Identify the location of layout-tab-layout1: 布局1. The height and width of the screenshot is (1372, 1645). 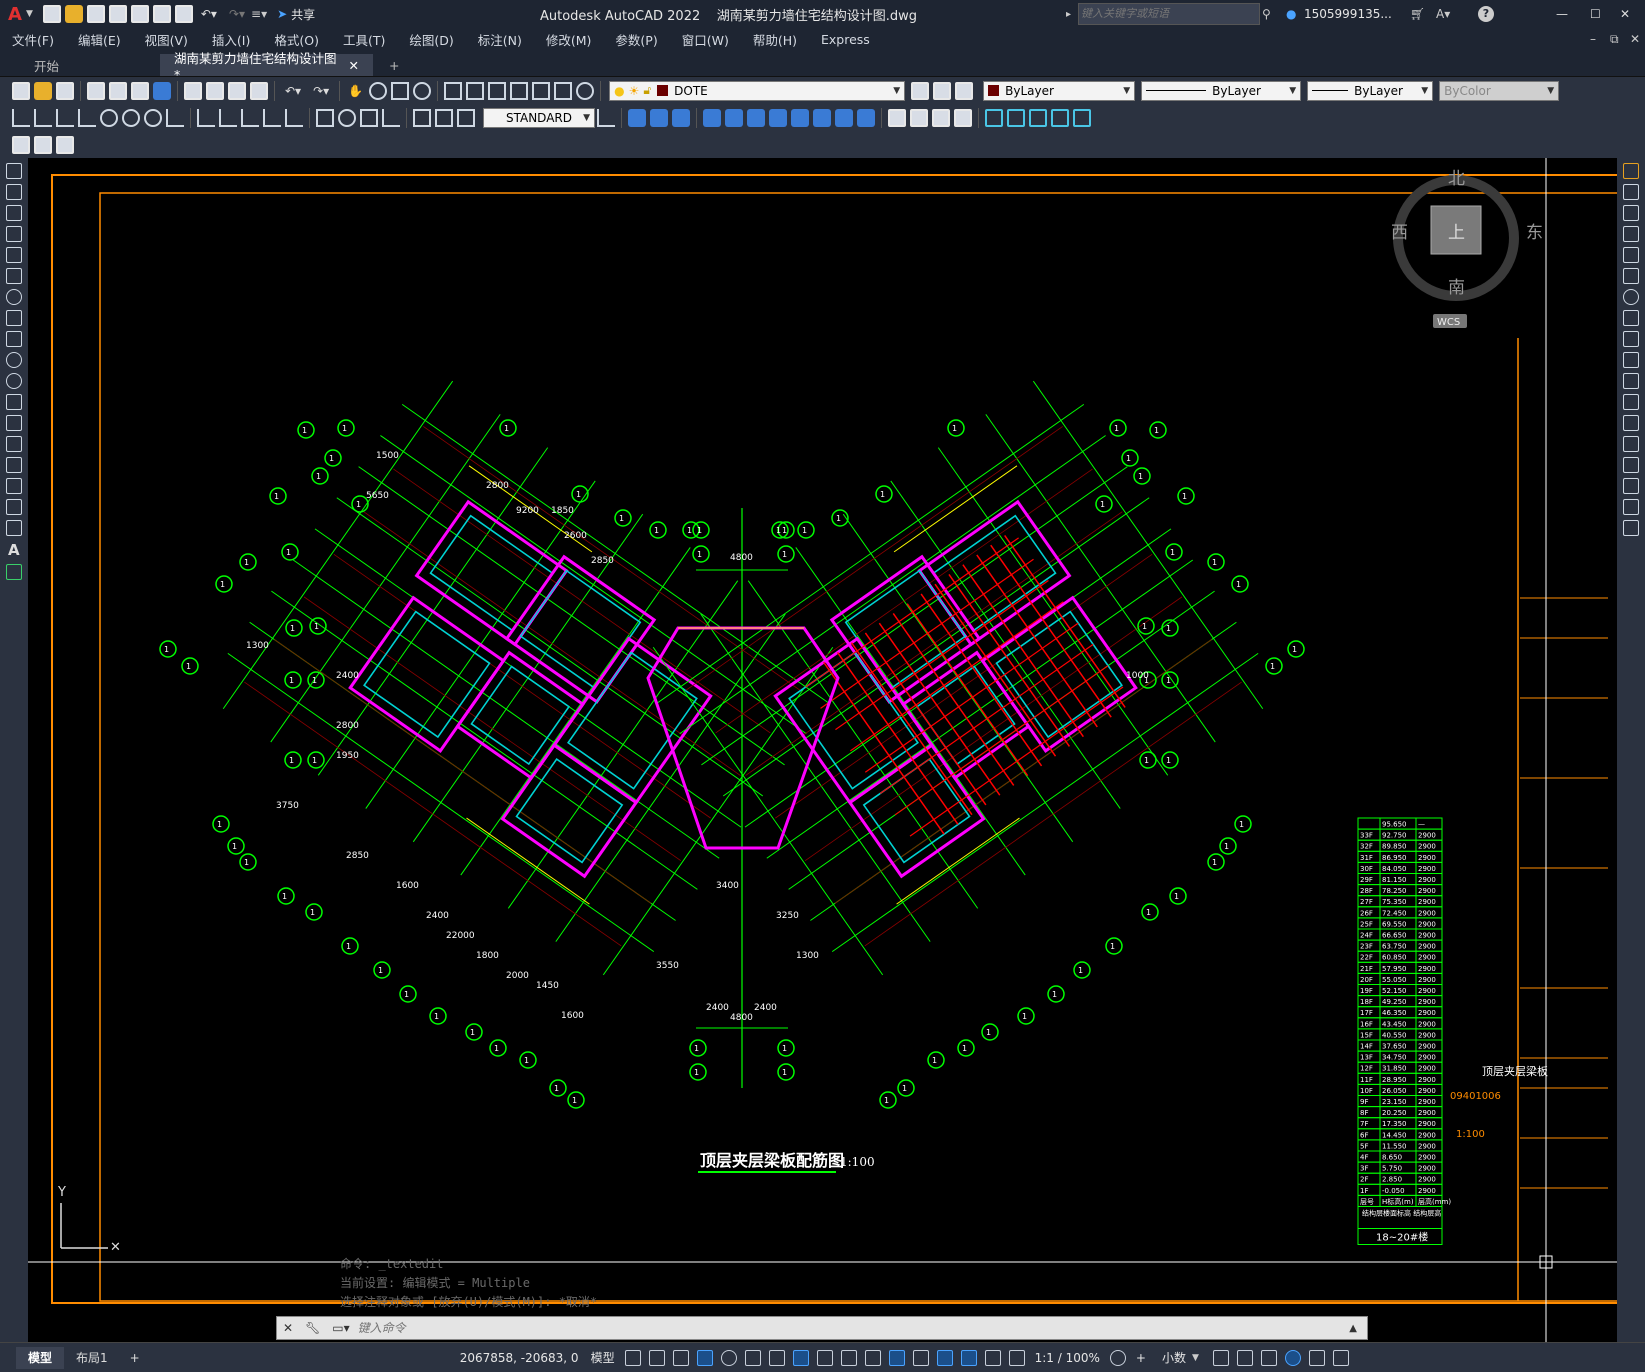
(92, 1358).